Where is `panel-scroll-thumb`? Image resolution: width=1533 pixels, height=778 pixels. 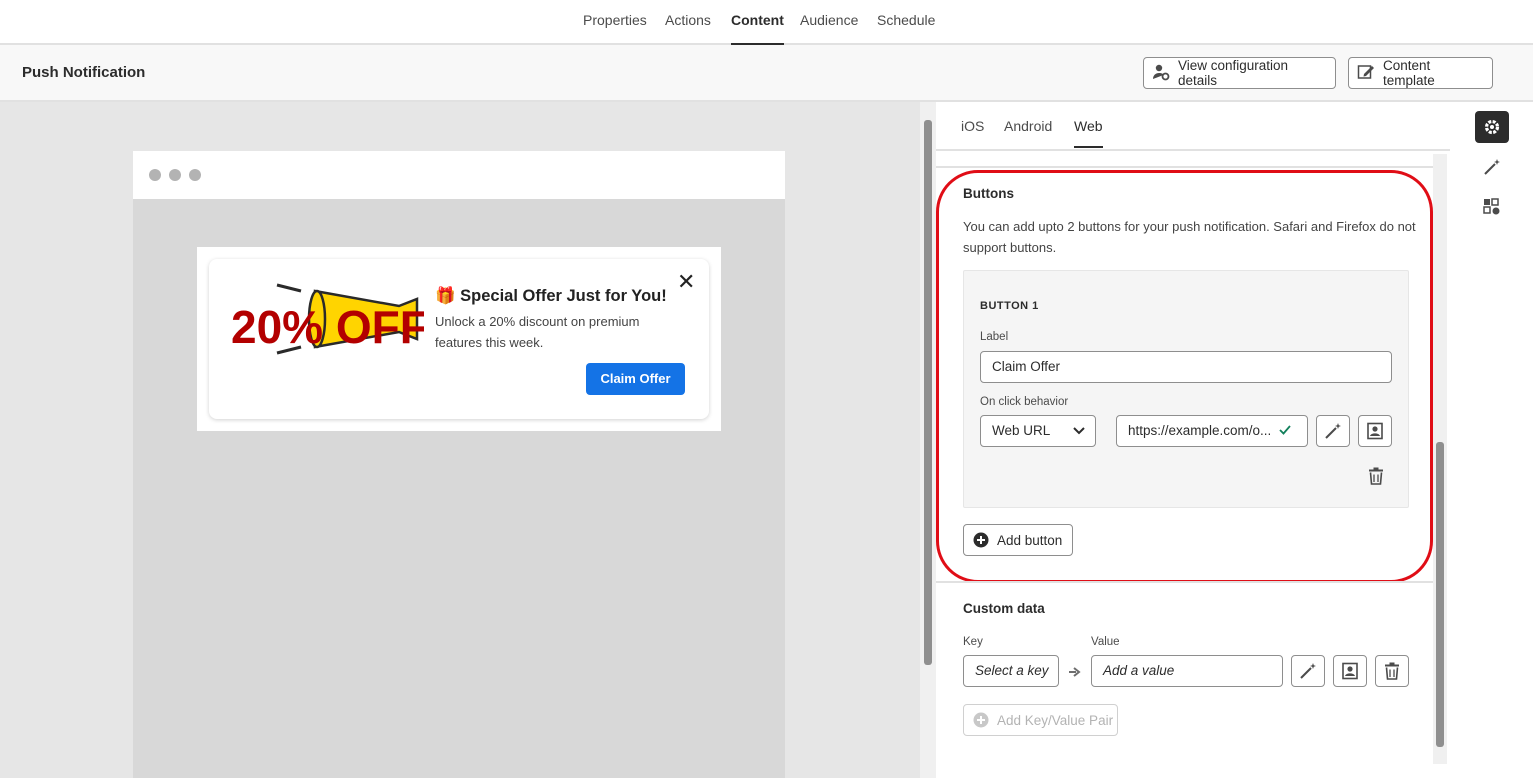
panel-scroll-thumb is located at coordinates (1440, 594).